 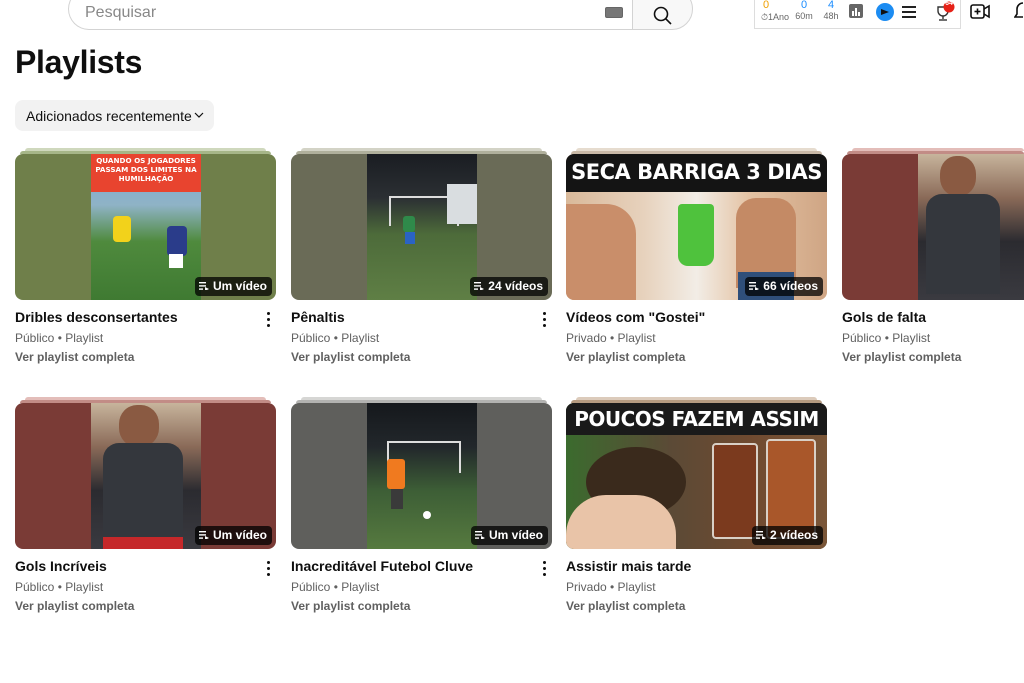 I want to click on thumbnail-caption: SECA BARRIGA 3 DIAS, so click(x=696, y=172).